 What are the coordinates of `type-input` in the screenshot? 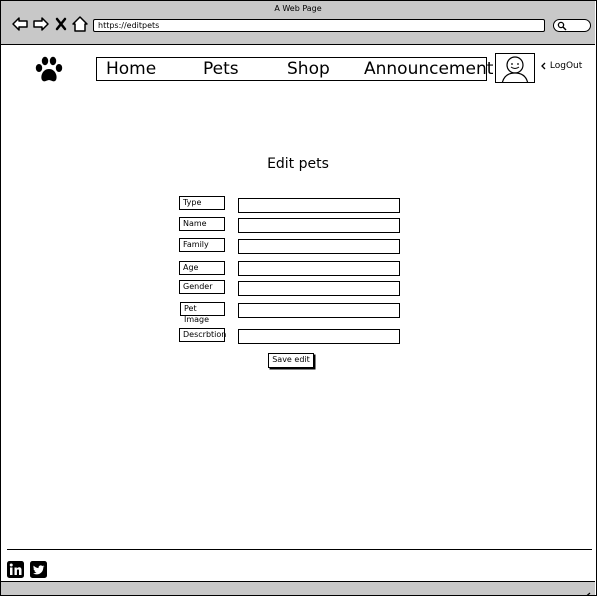 It's located at (319, 205).